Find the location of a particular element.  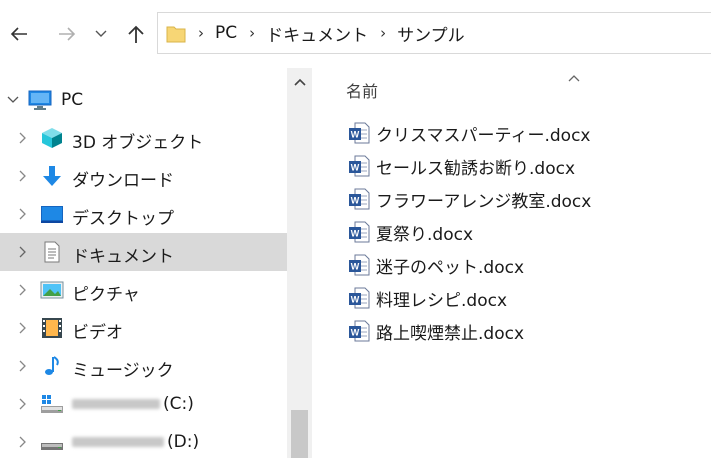

3d-objects-icon is located at coordinates (52, 138).